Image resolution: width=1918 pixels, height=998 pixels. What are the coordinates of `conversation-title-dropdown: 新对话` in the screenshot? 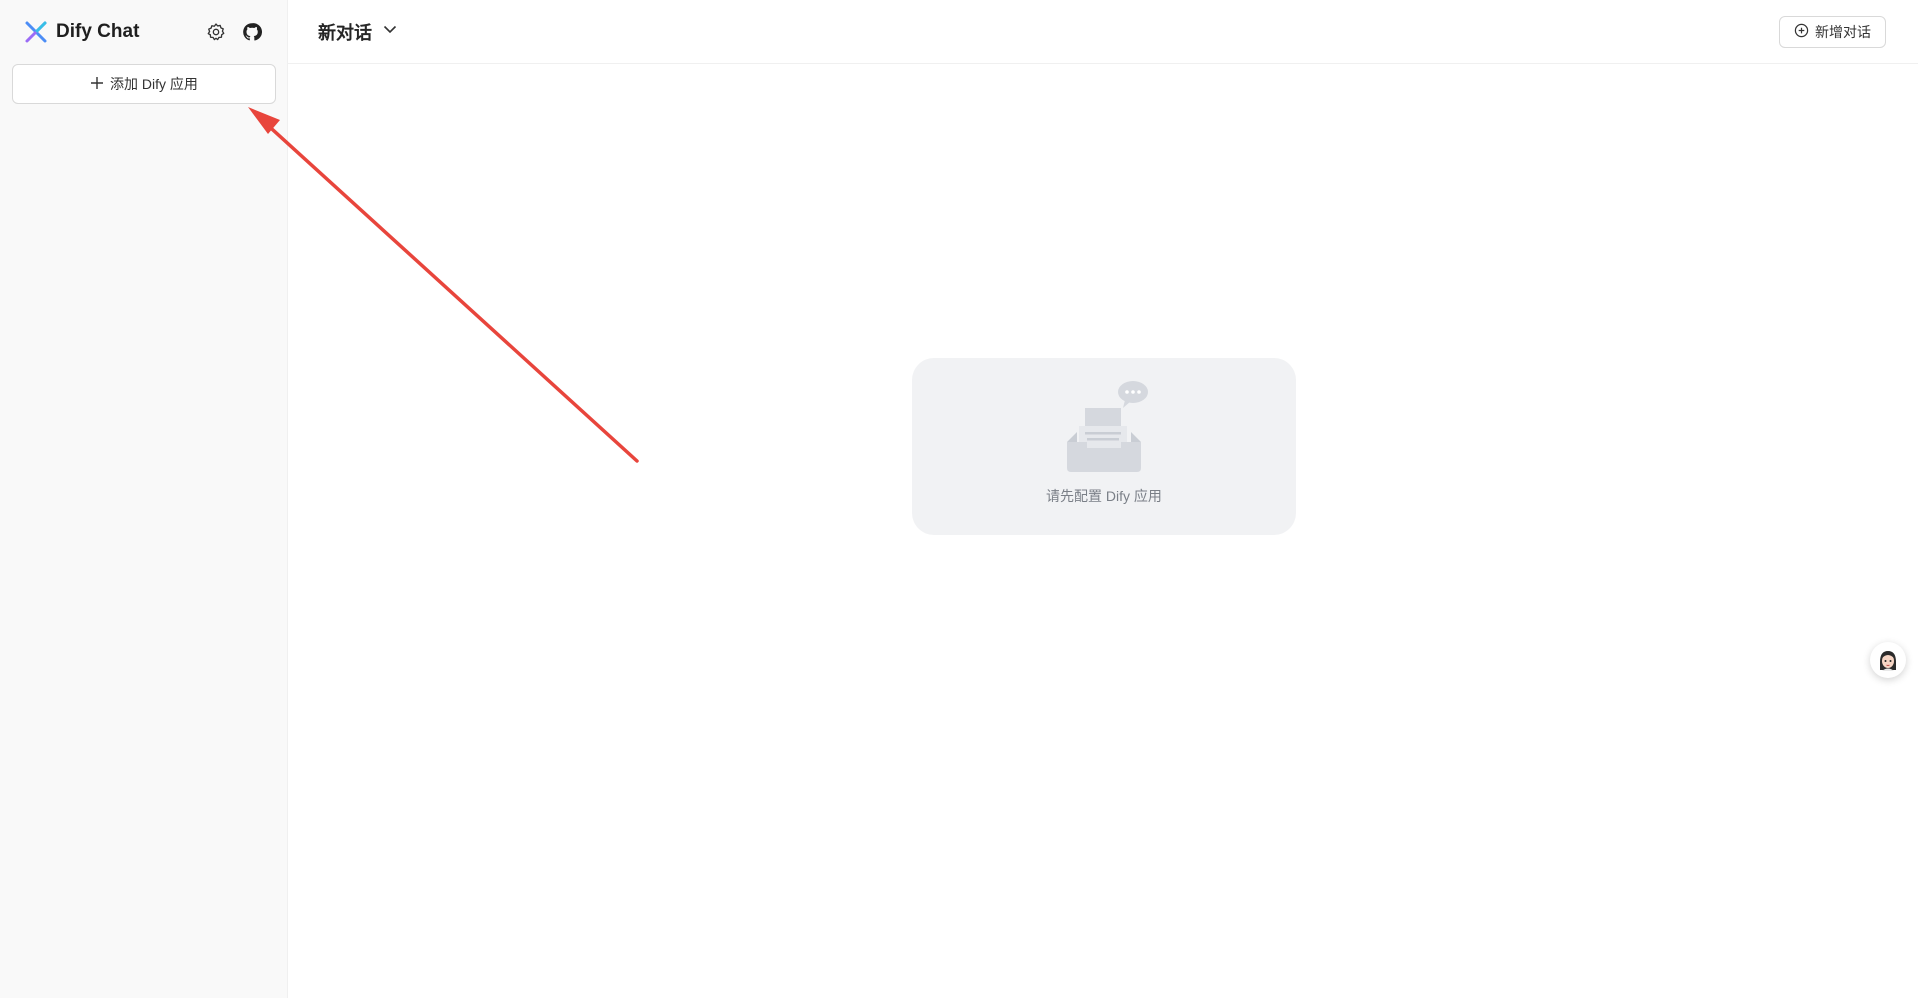 It's located at (358, 32).